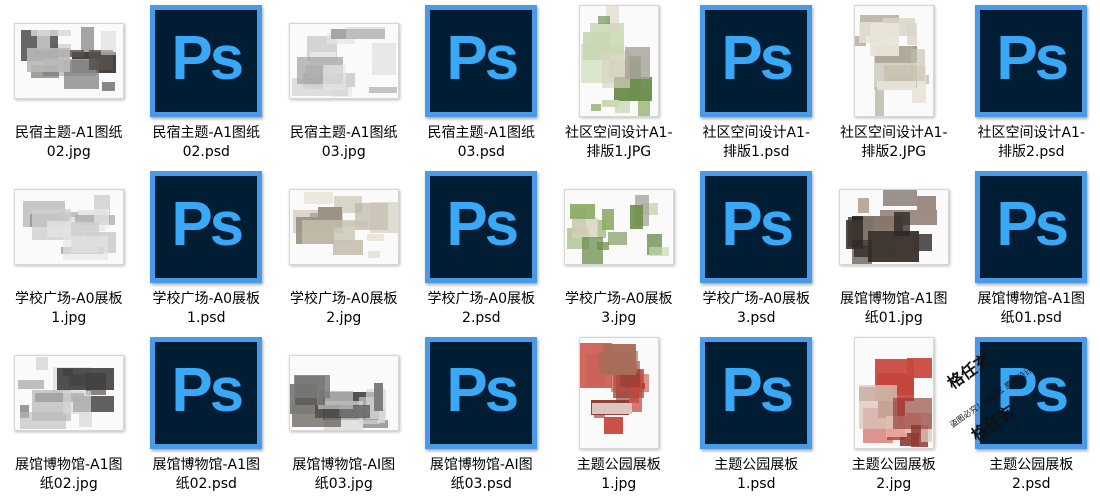  I want to click on jpg-file-item: 社区空间设计A1- 排版2.JPG, so click(894, 83).